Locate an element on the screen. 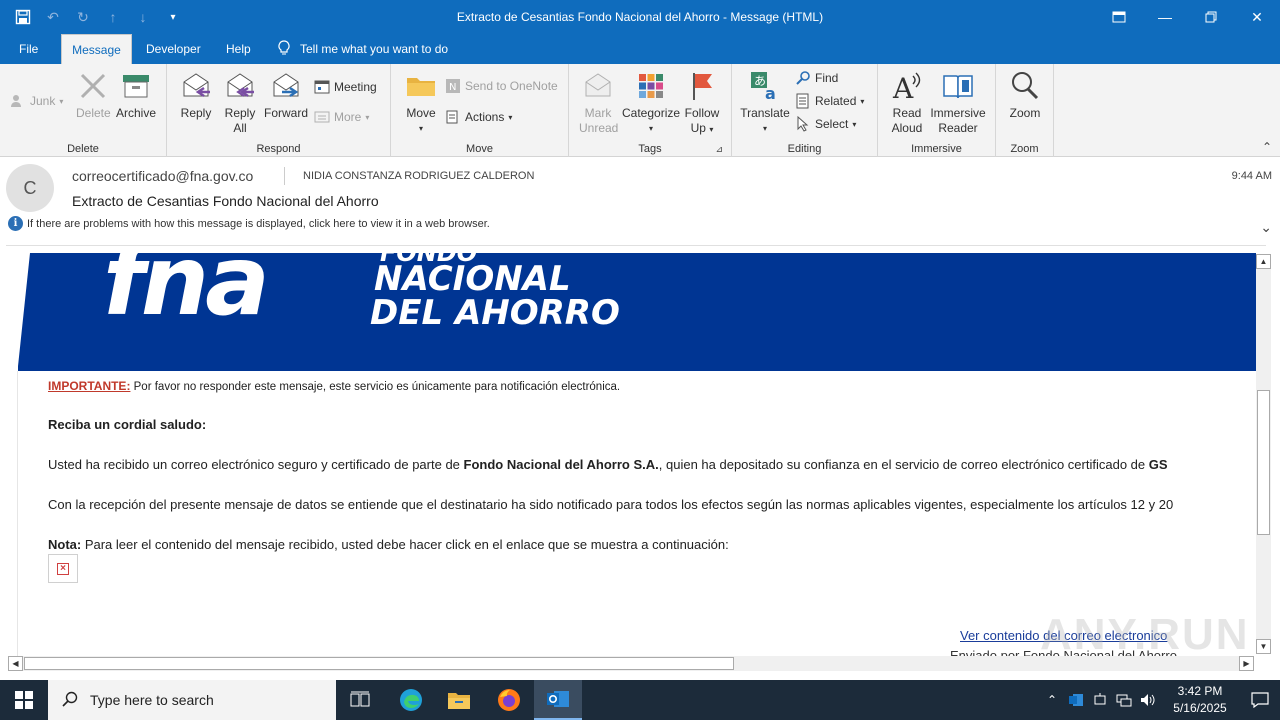 This screenshot has width=1280, height=720. move-group: Move ▾ N Send to OneNote Actions ▾ Move is located at coordinates (480, 110).